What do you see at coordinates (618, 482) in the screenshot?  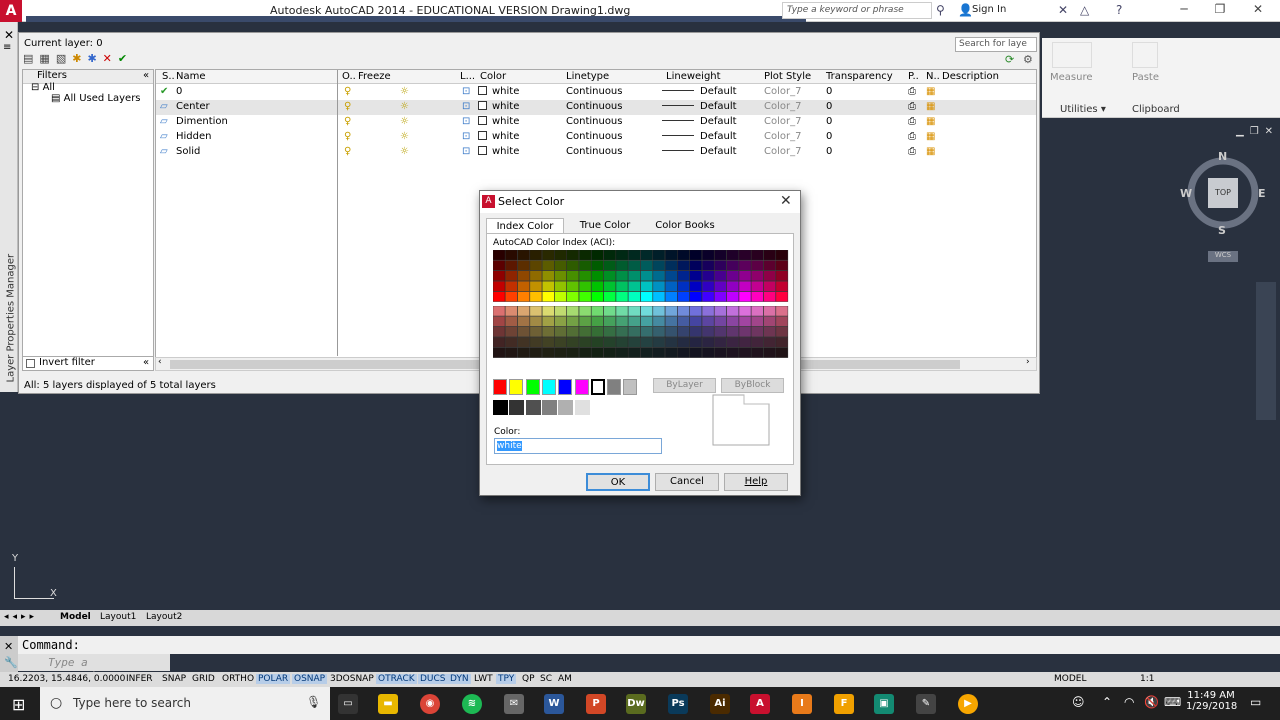 I see `ok-button: OK` at bounding box center [618, 482].